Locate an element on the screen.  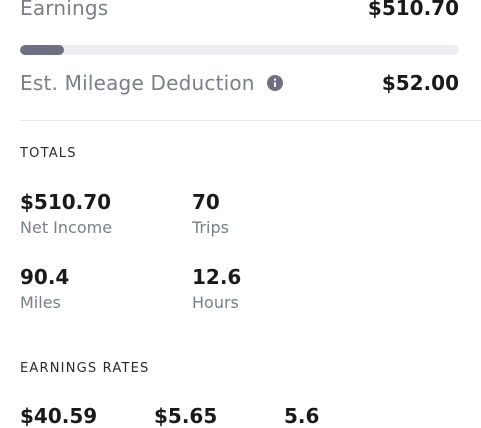
earnings-row: Earnings $510.70 is located at coordinates (239, 11).